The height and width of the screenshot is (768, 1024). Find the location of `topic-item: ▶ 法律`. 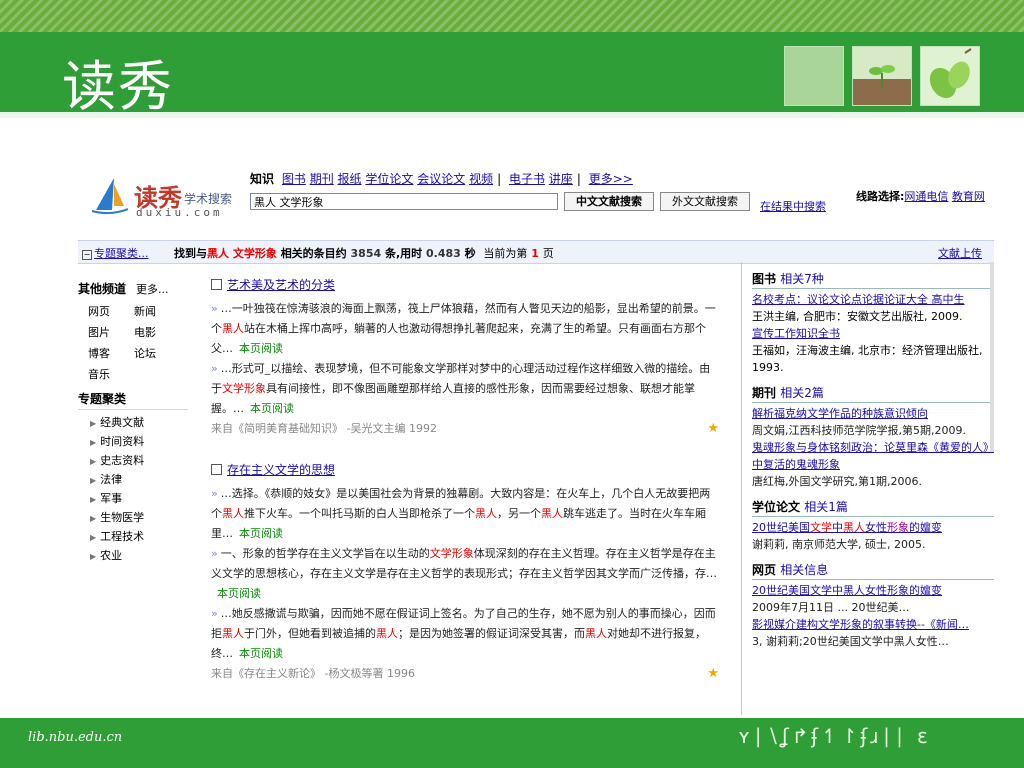

topic-item: ▶ 法律 is located at coordinates (139, 479).